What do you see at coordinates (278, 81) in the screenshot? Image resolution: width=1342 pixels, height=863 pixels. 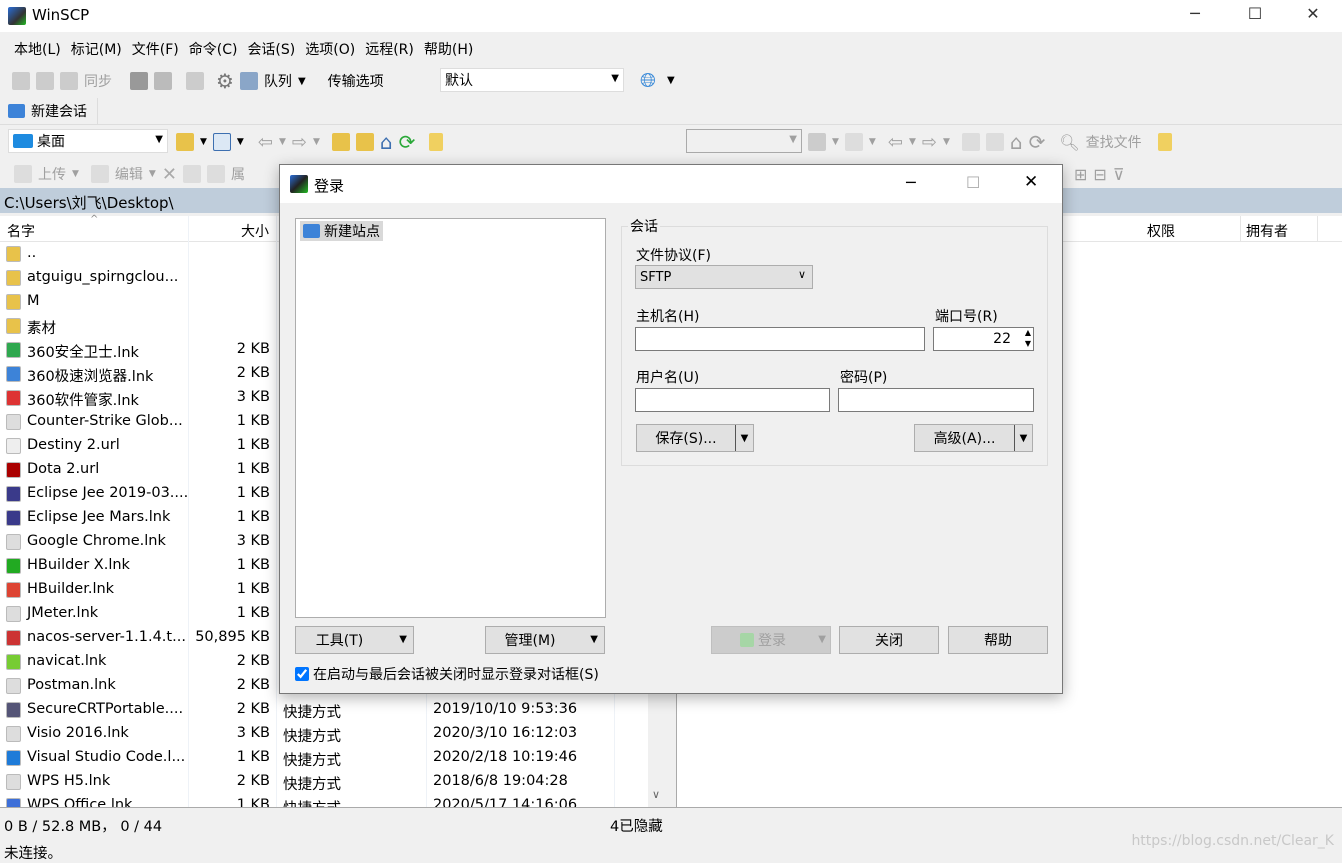 I see `queue-button: 队列` at bounding box center [278, 81].